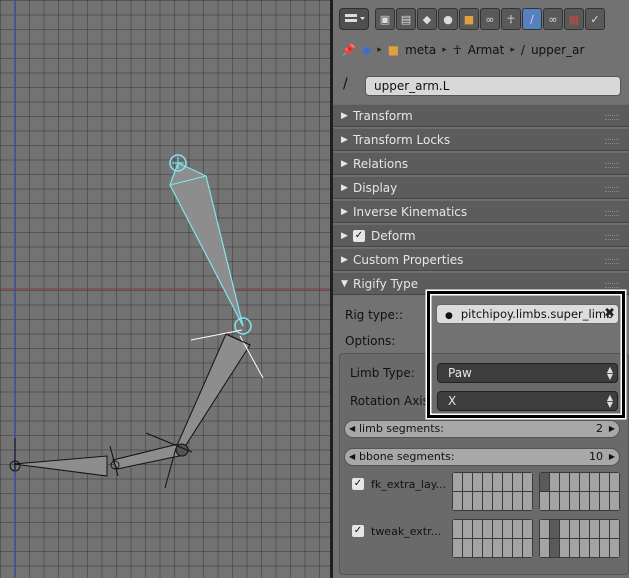 The width and height of the screenshot is (629, 578). I want to click on fk-extra-layers-grid-b, so click(579, 491).